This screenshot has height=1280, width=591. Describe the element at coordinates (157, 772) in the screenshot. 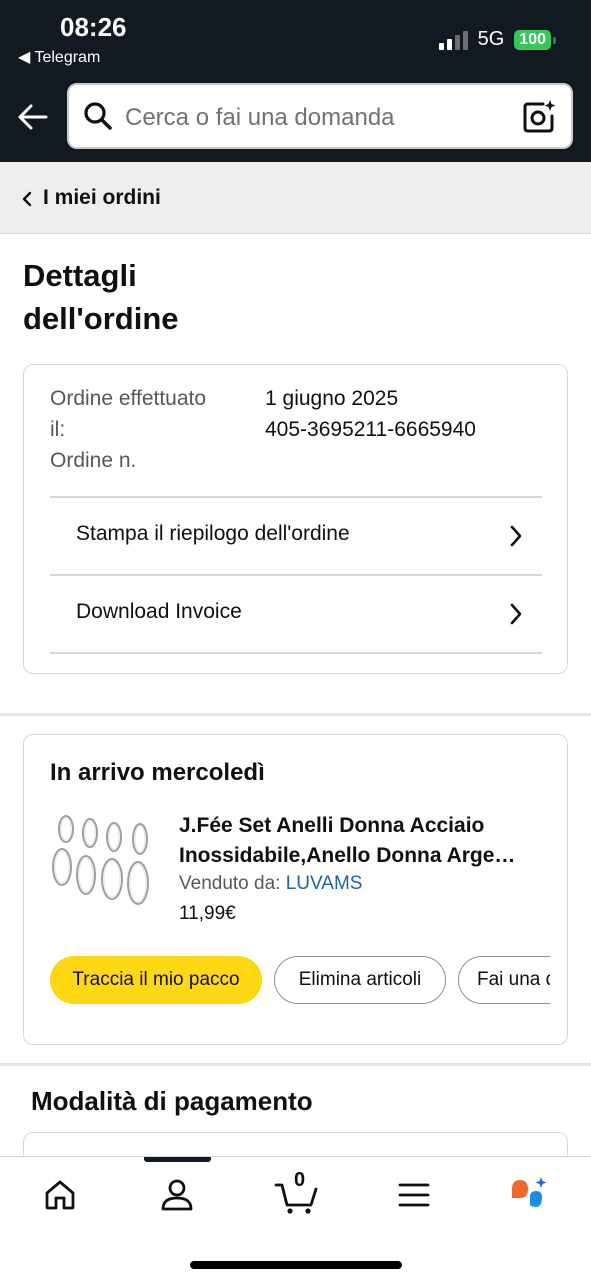

I see `arrival-status: In arrivo mercoledì` at that location.